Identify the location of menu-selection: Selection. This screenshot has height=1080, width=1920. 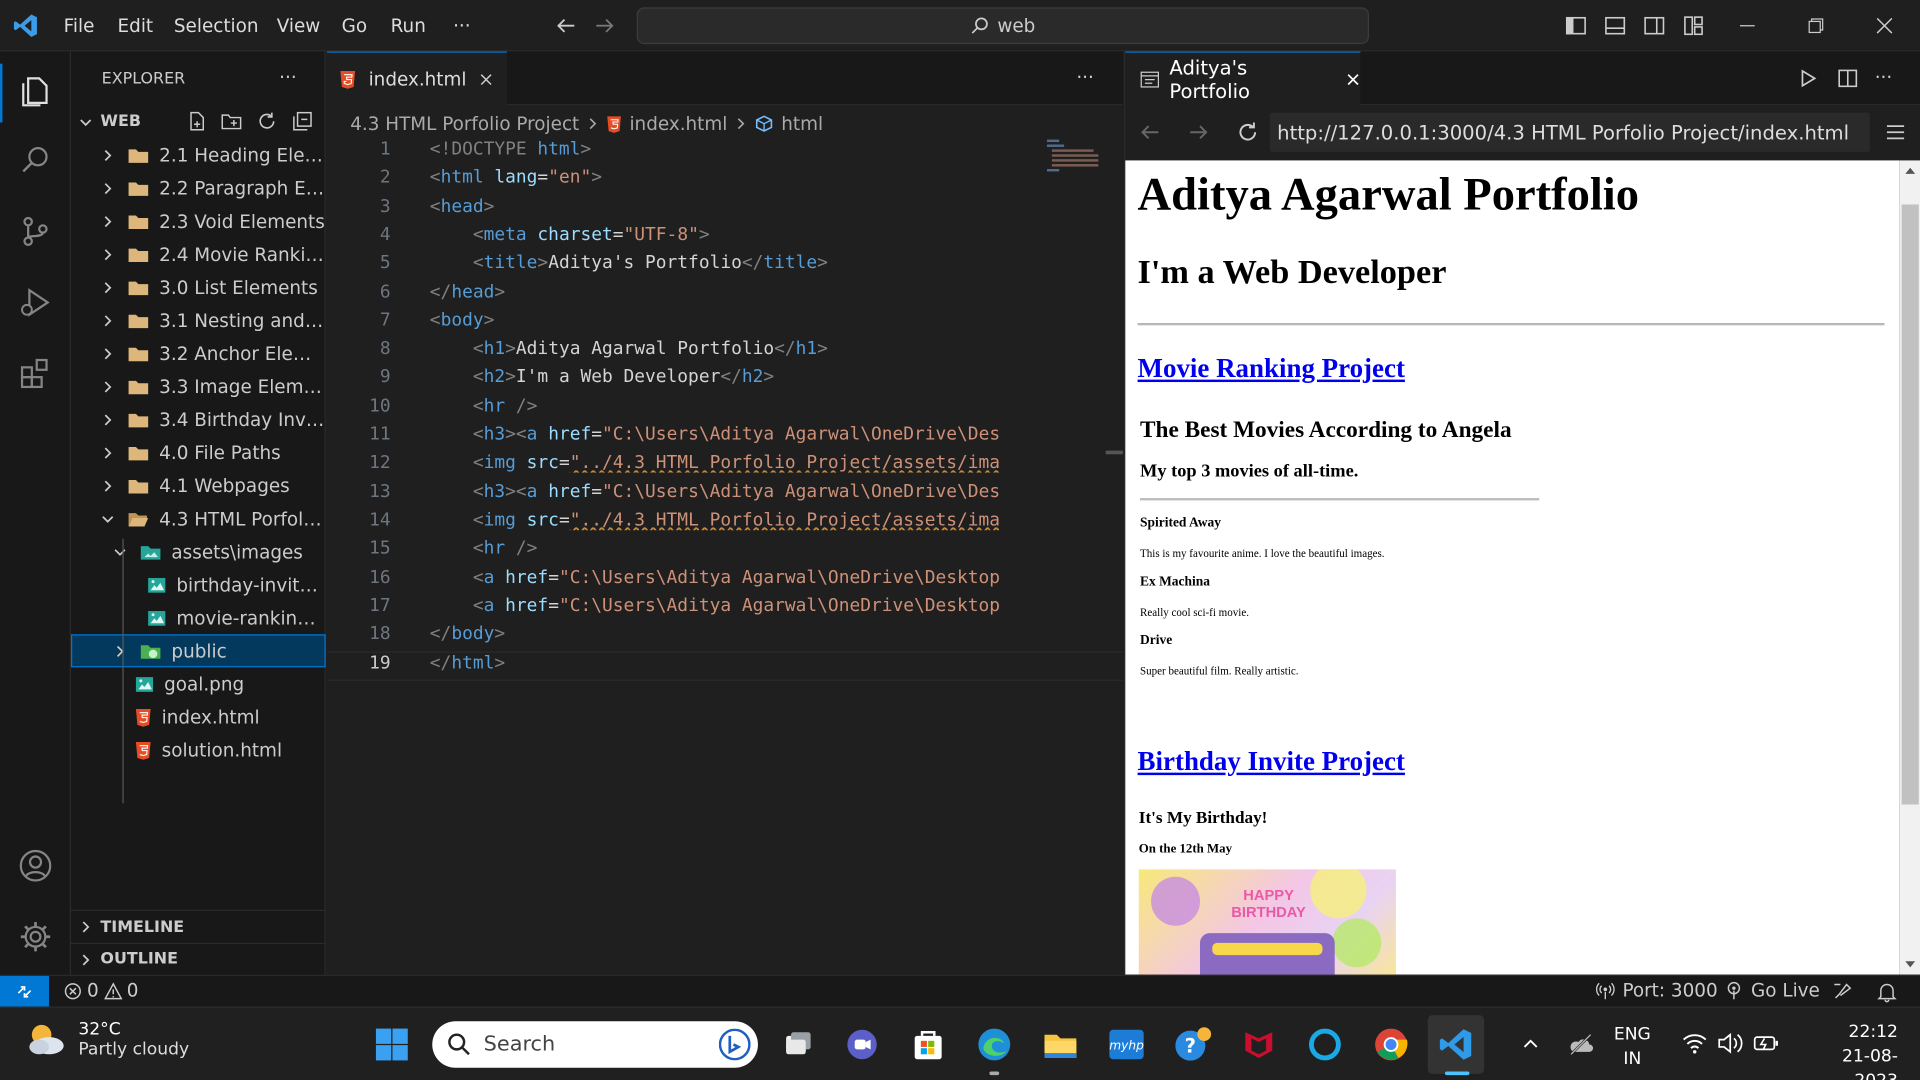
(216, 26).